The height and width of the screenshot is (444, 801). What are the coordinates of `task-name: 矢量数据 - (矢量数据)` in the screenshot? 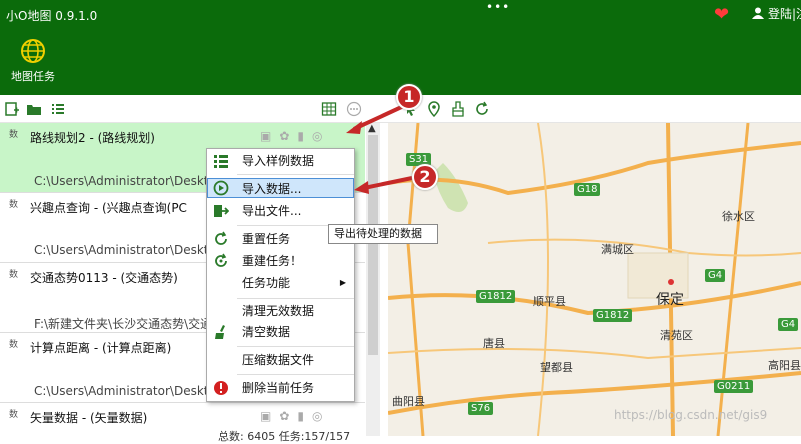 It's located at (89, 418).